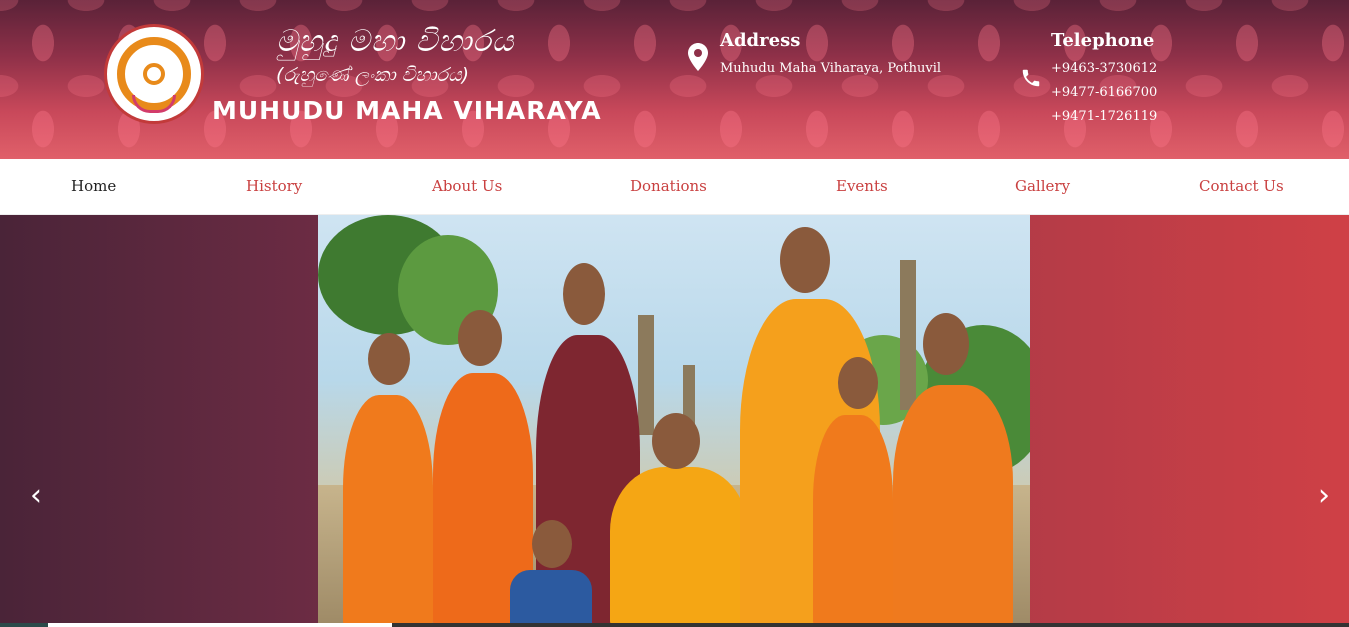 The image size is (1349, 627). I want to click on prev-slide-button: ‹, so click(36, 495).